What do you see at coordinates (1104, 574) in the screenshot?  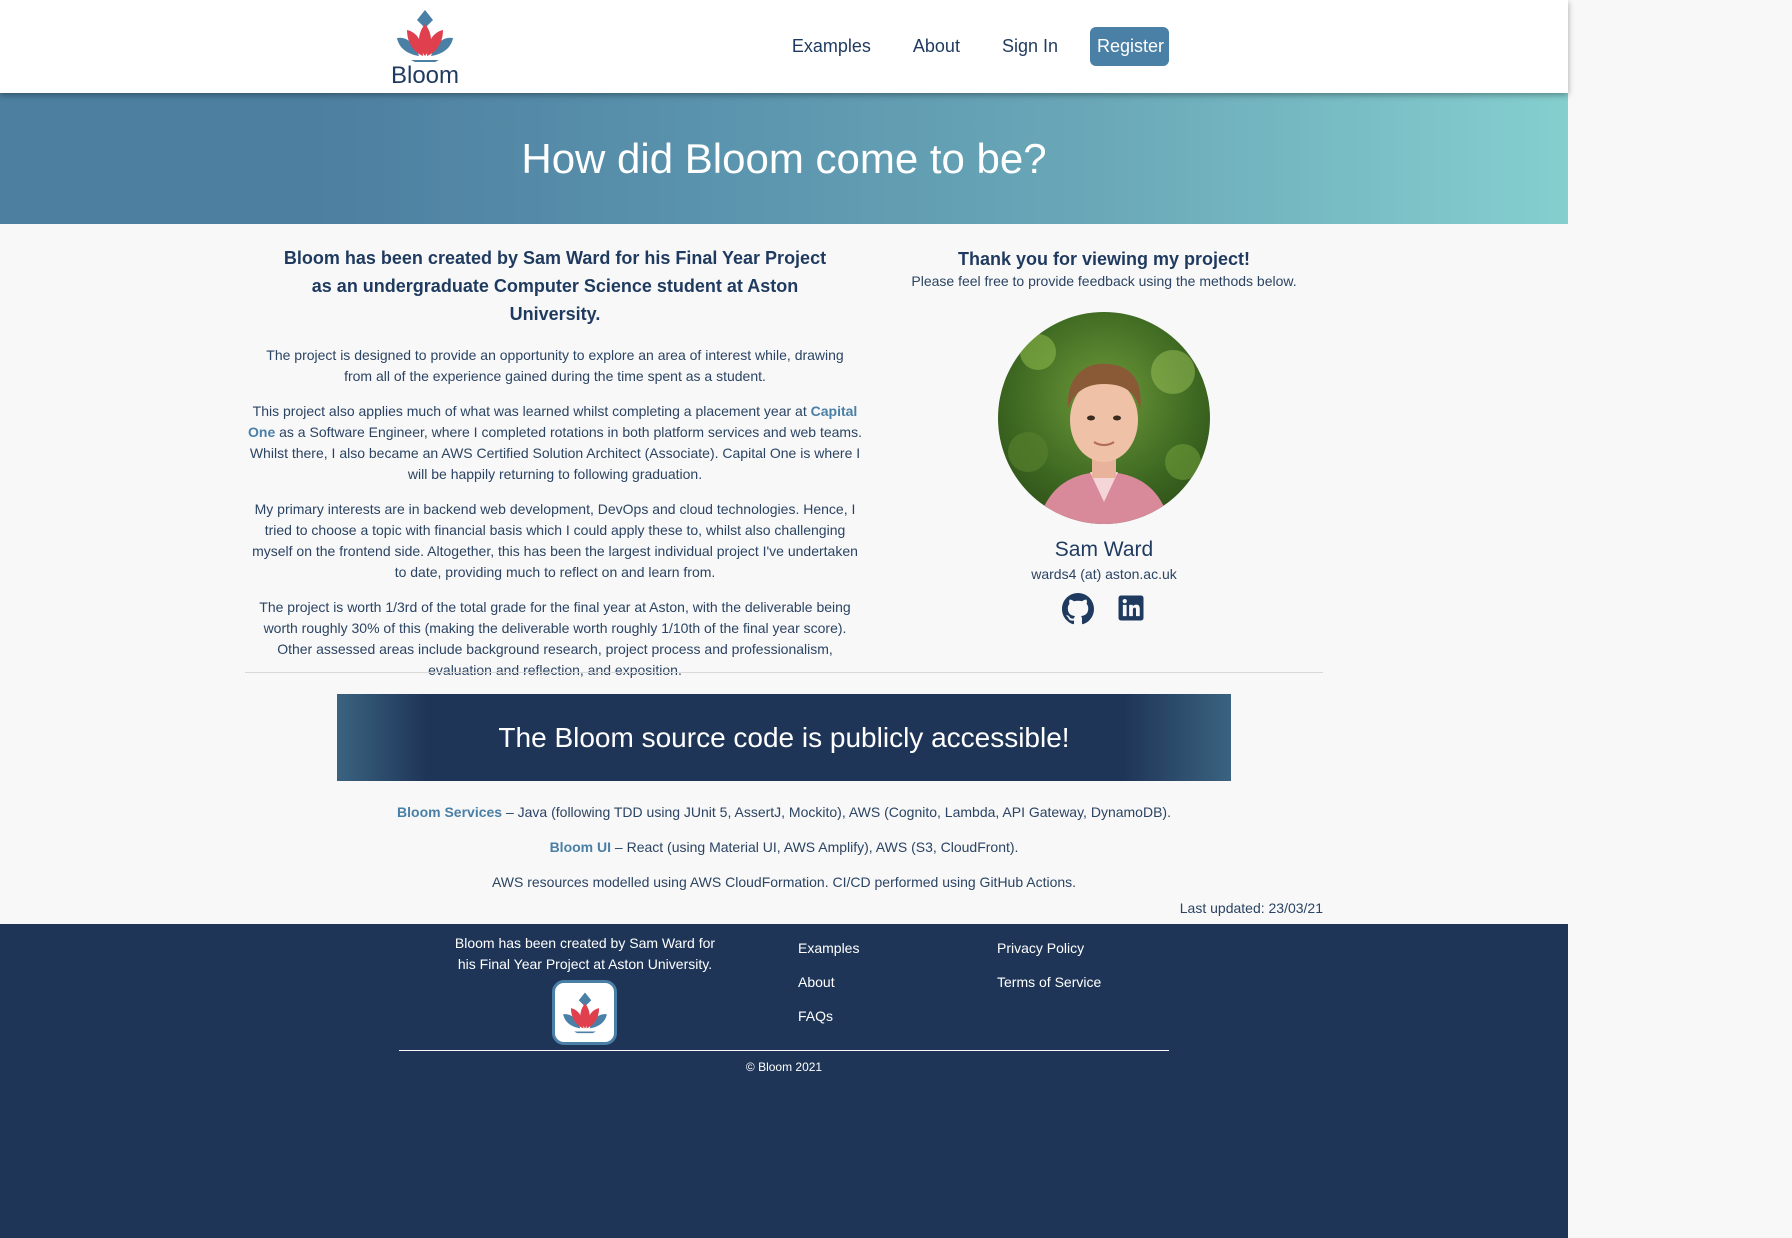 I see `profile-email: wards4 (at) aston.ac.uk` at bounding box center [1104, 574].